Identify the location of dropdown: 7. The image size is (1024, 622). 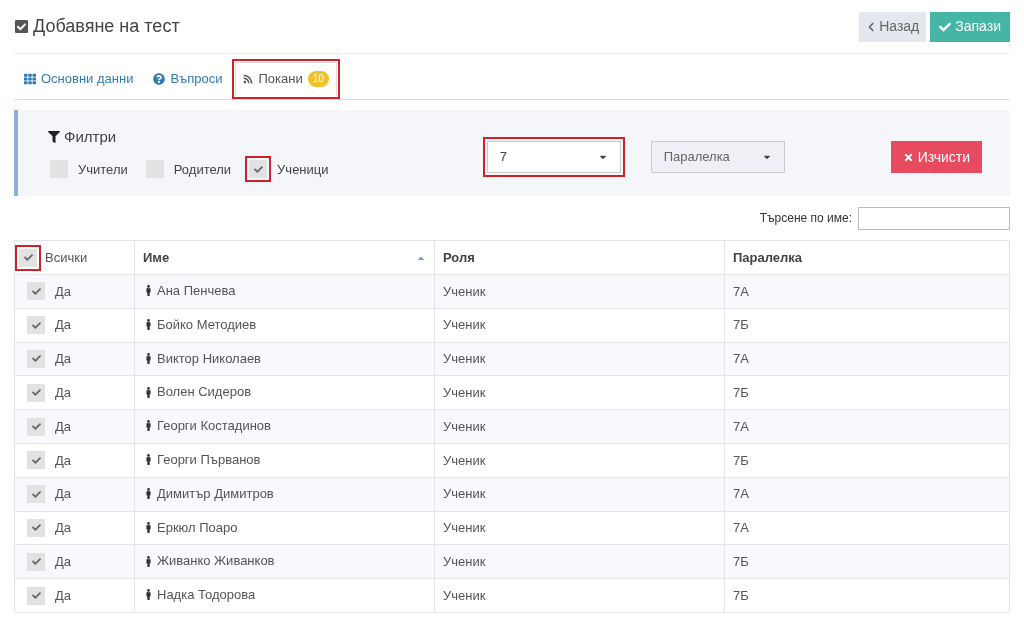
(553, 157).